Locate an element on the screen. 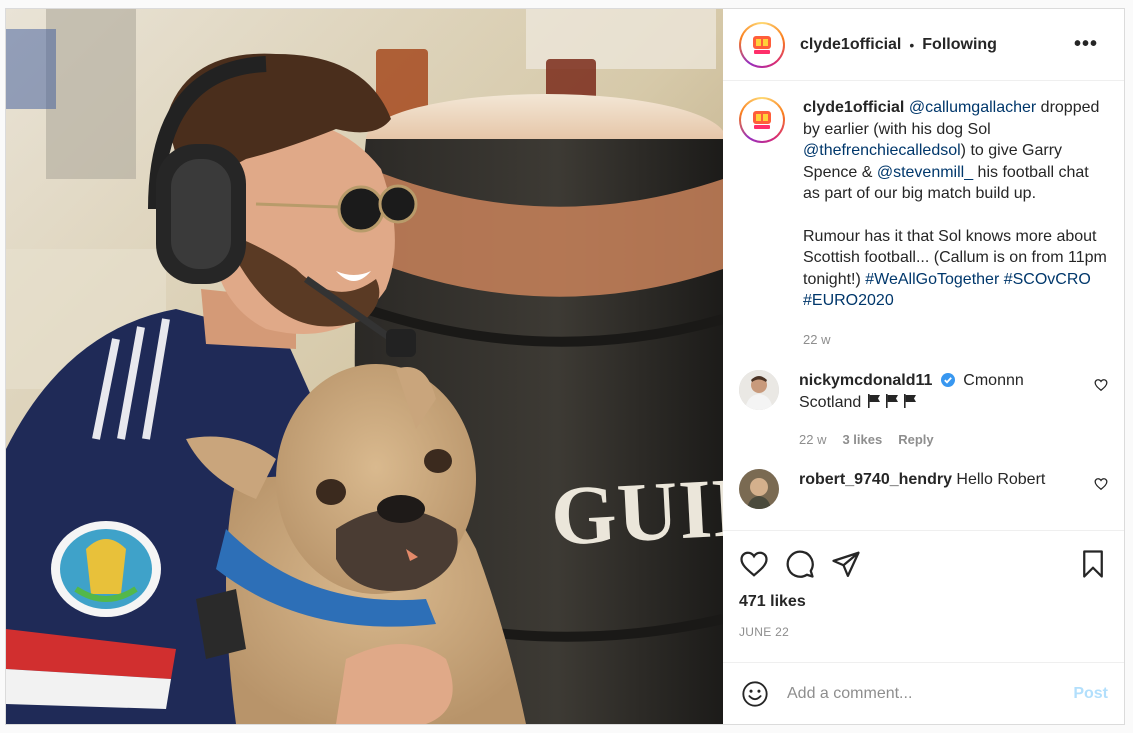  caption-username: clyde1official is located at coordinates (853, 107).